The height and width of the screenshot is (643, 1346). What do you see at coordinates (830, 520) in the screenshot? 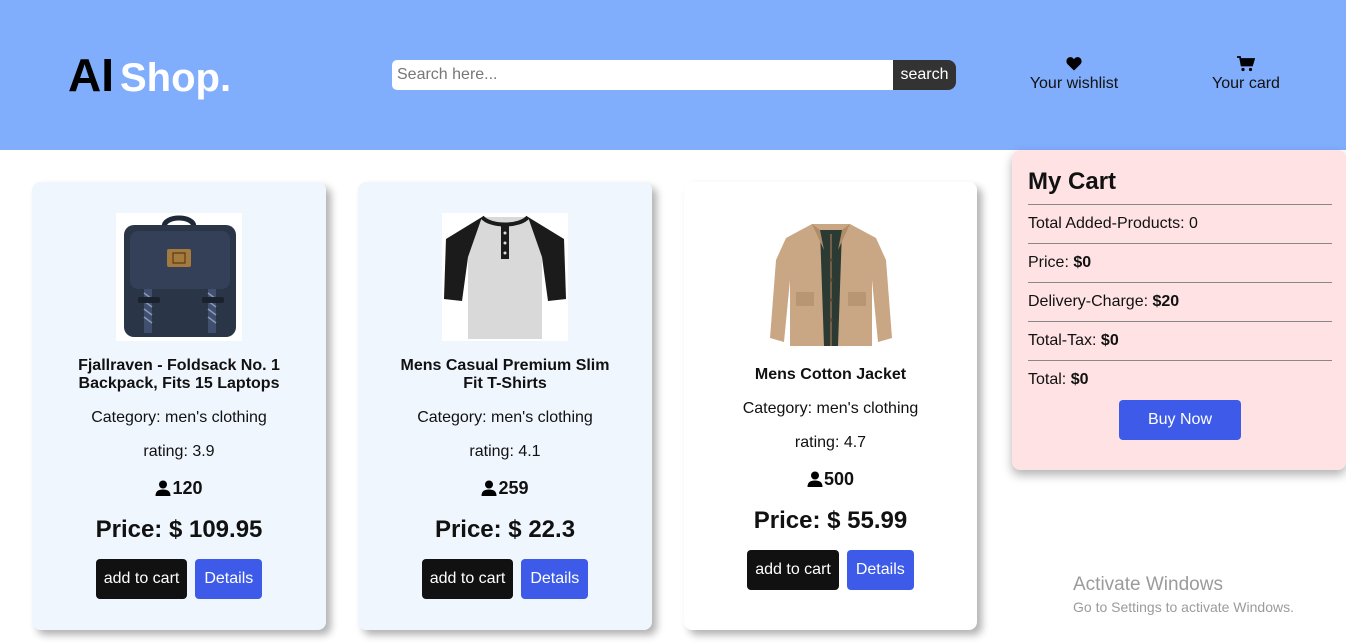
I see `product-price: Price: $ 55.99` at bounding box center [830, 520].